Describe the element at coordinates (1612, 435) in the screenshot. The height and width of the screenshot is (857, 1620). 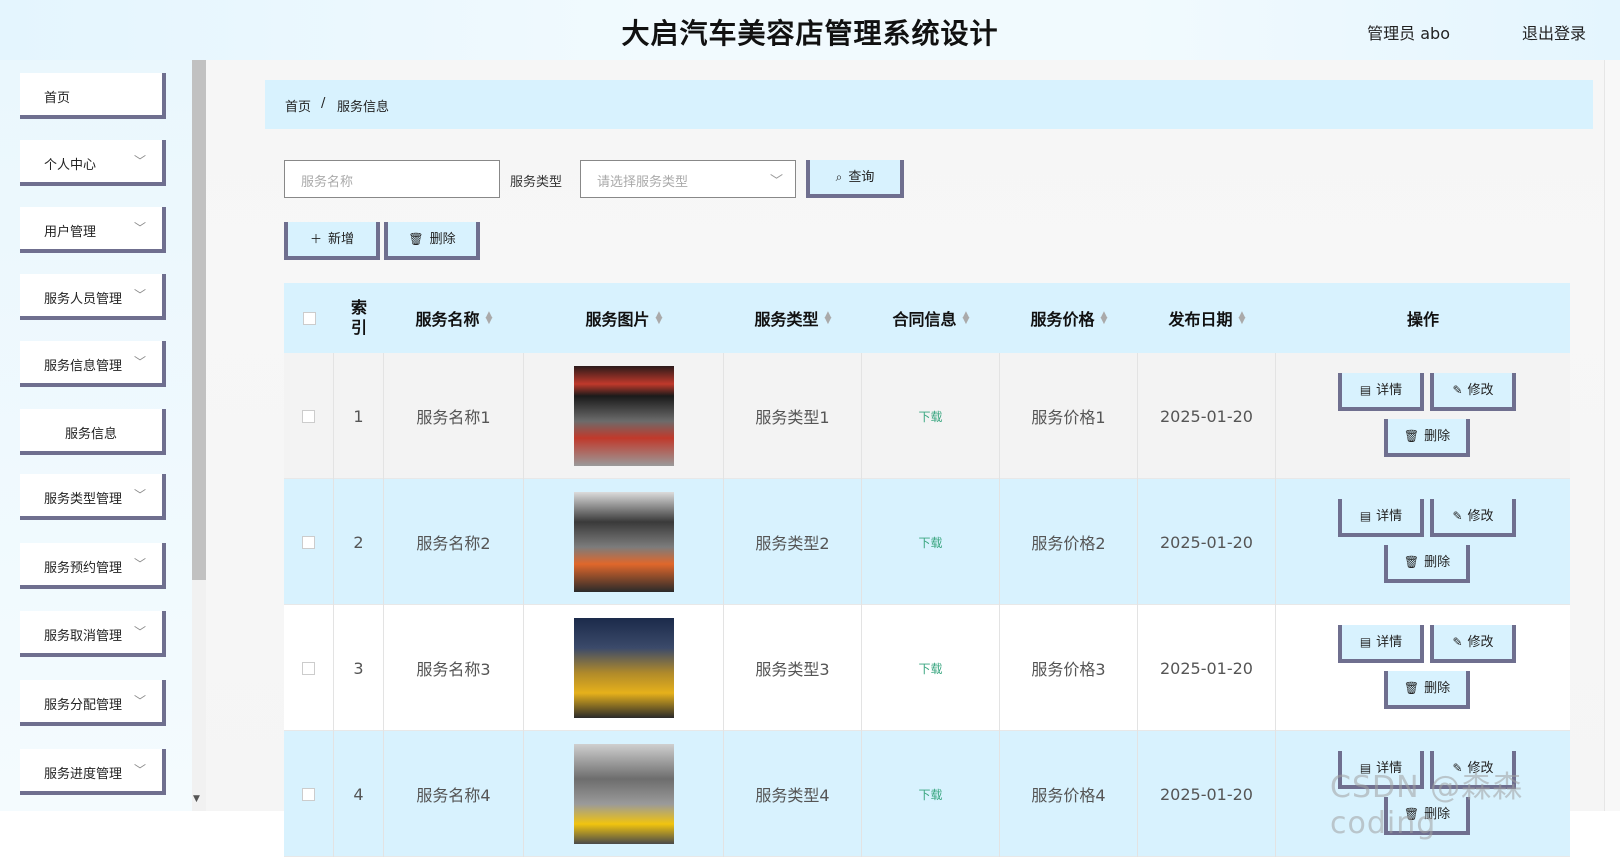
I see `main-scrollbar` at that location.